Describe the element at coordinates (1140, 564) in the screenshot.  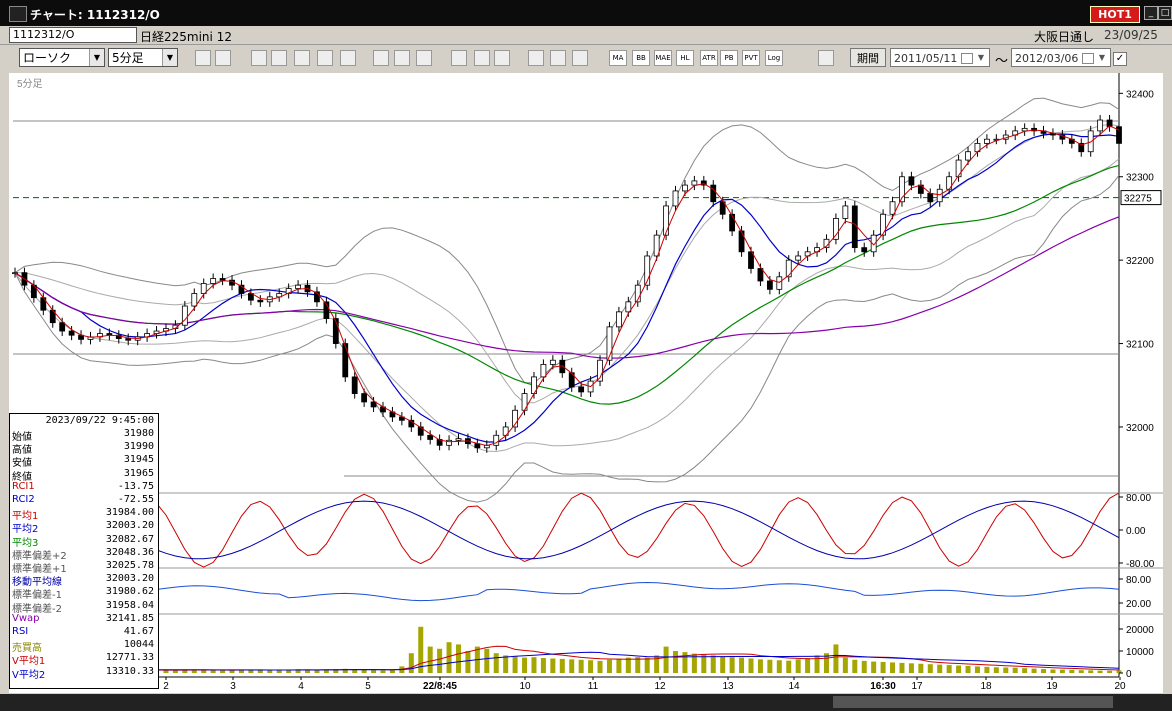
I see `osc1-tick-label: -80.00` at that location.